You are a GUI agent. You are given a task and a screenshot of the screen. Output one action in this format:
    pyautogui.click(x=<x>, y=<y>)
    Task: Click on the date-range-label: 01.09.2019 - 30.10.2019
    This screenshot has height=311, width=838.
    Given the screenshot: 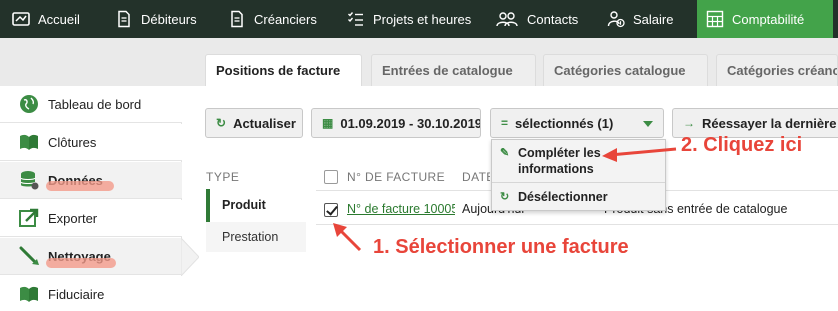 What is the action you would take?
    pyautogui.click(x=410, y=123)
    